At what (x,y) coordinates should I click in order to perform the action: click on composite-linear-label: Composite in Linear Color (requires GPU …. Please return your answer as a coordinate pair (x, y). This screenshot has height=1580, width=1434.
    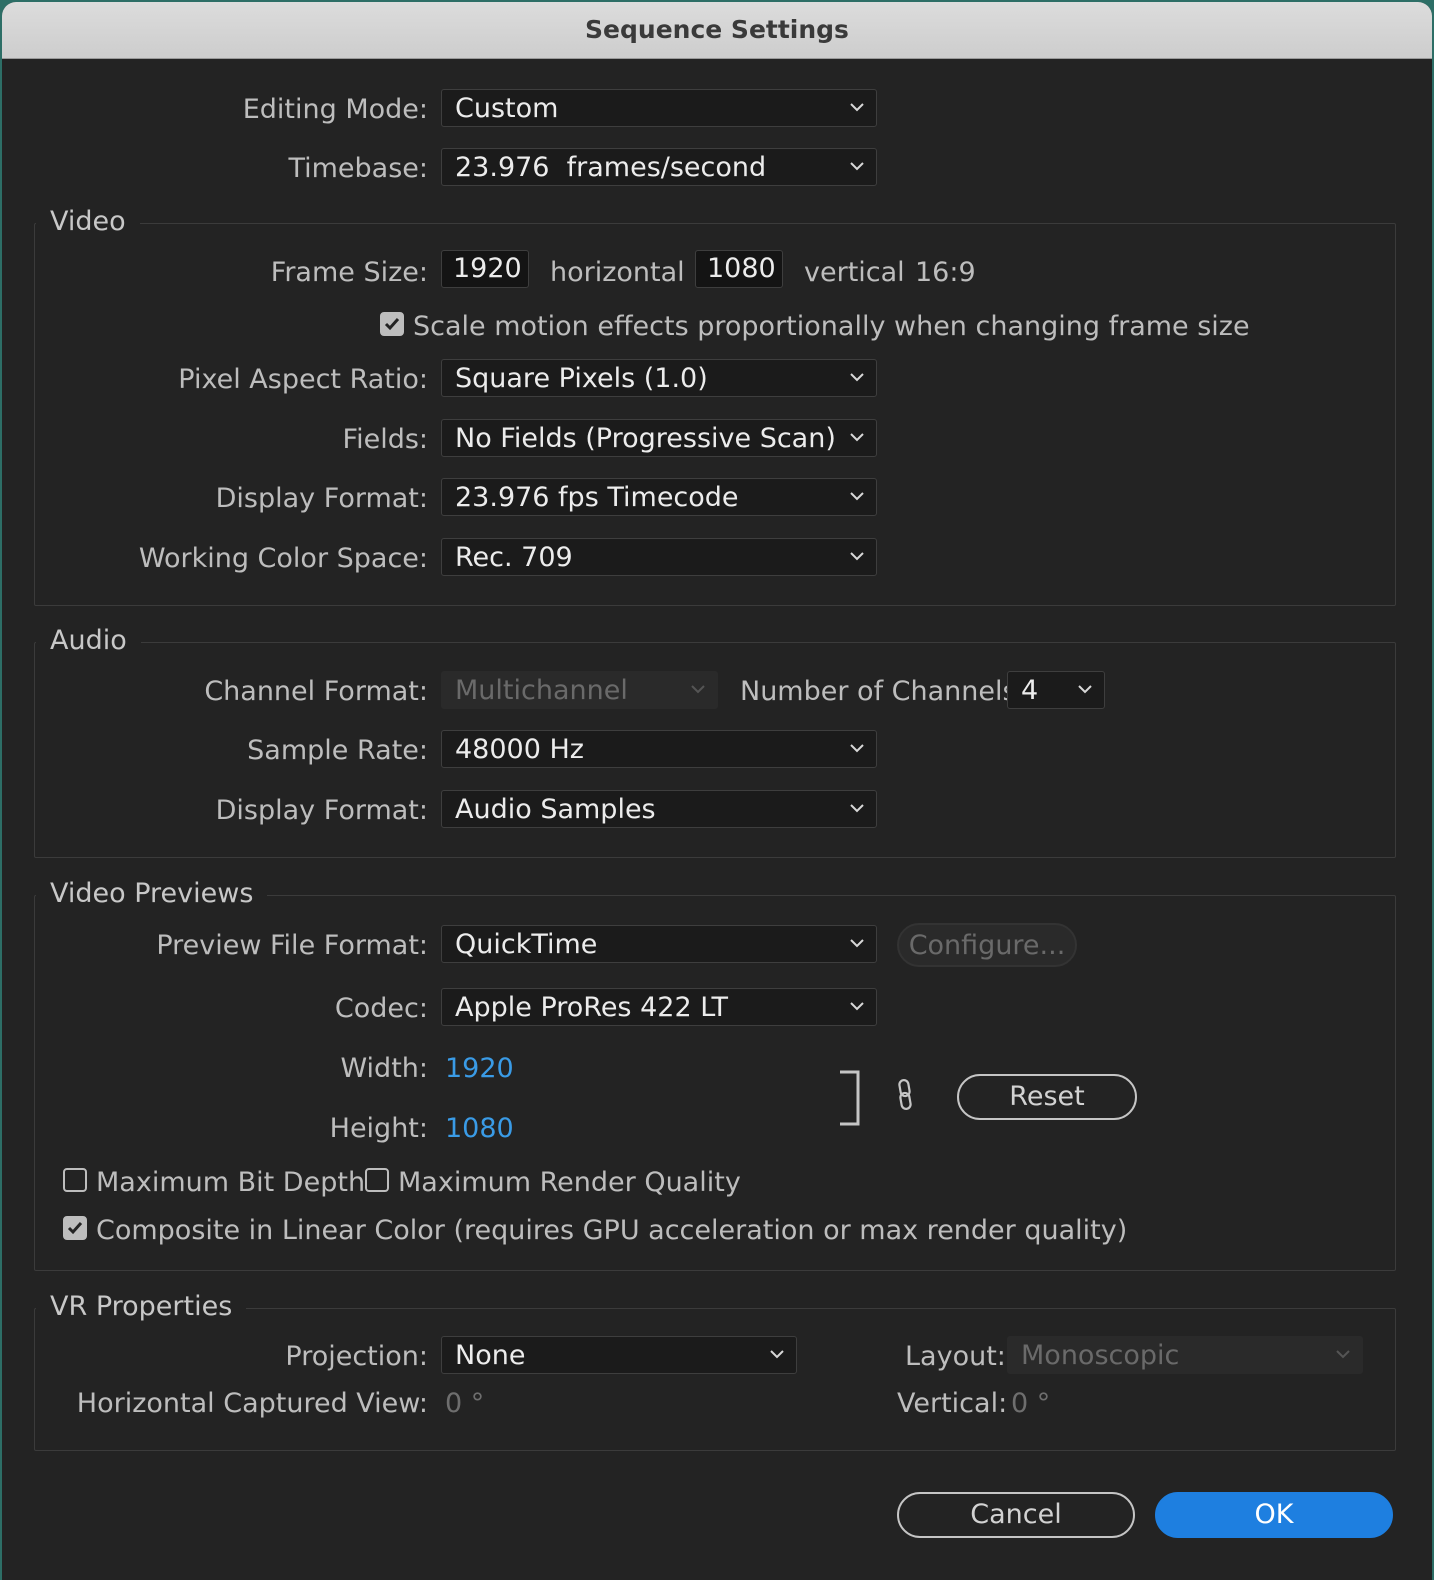
    Looking at the image, I should click on (612, 1230).